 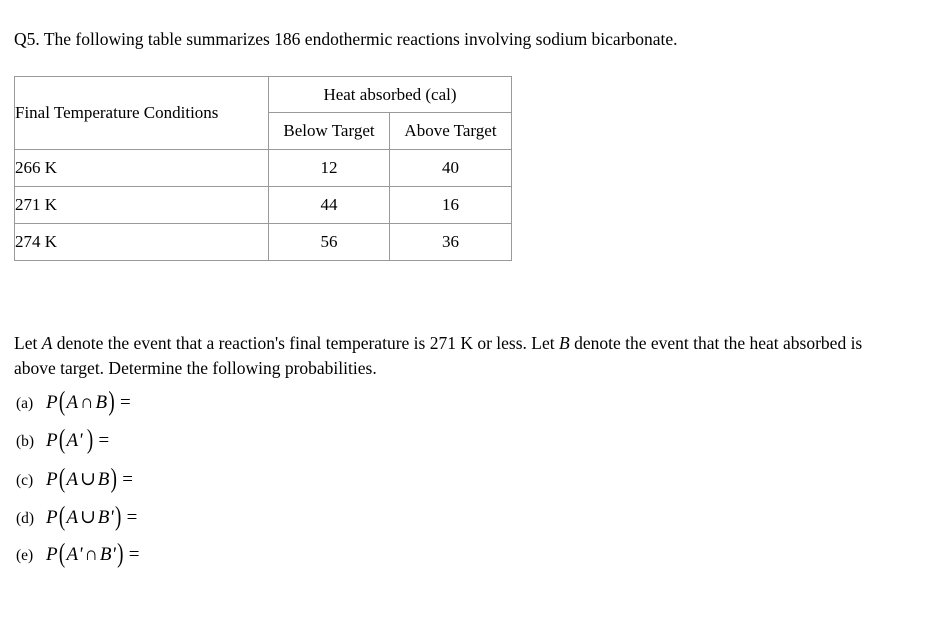 I want to click on table-cell-274k-below: 56, so click(x=329, y=242).